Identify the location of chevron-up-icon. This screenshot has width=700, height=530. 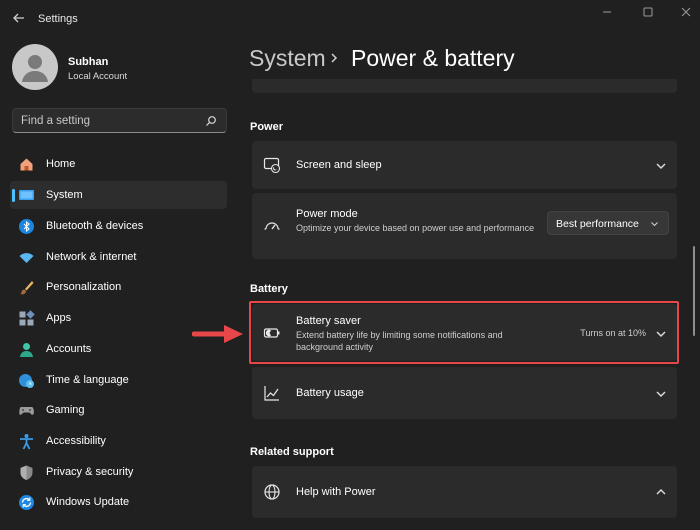
(661, 492).